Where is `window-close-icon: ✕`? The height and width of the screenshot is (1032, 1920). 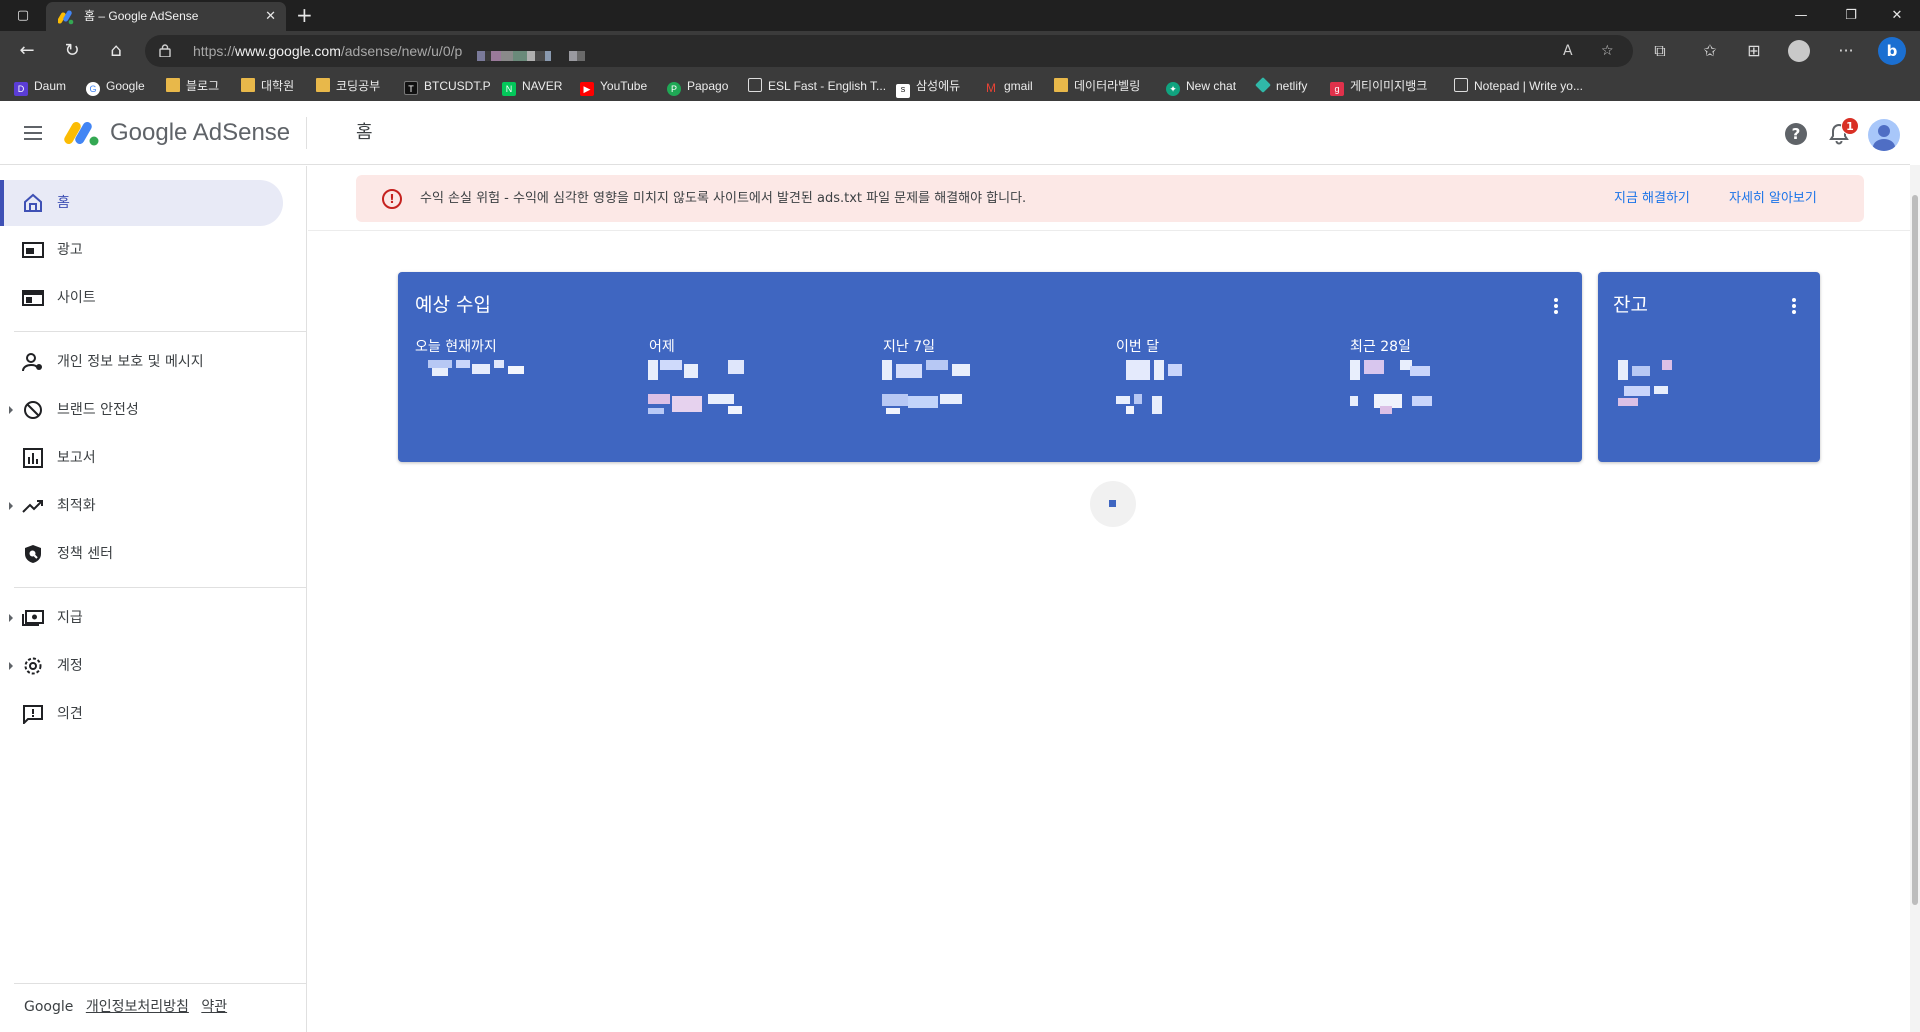
window-close-icon: ✕ is located at coordinates (1897, 15).